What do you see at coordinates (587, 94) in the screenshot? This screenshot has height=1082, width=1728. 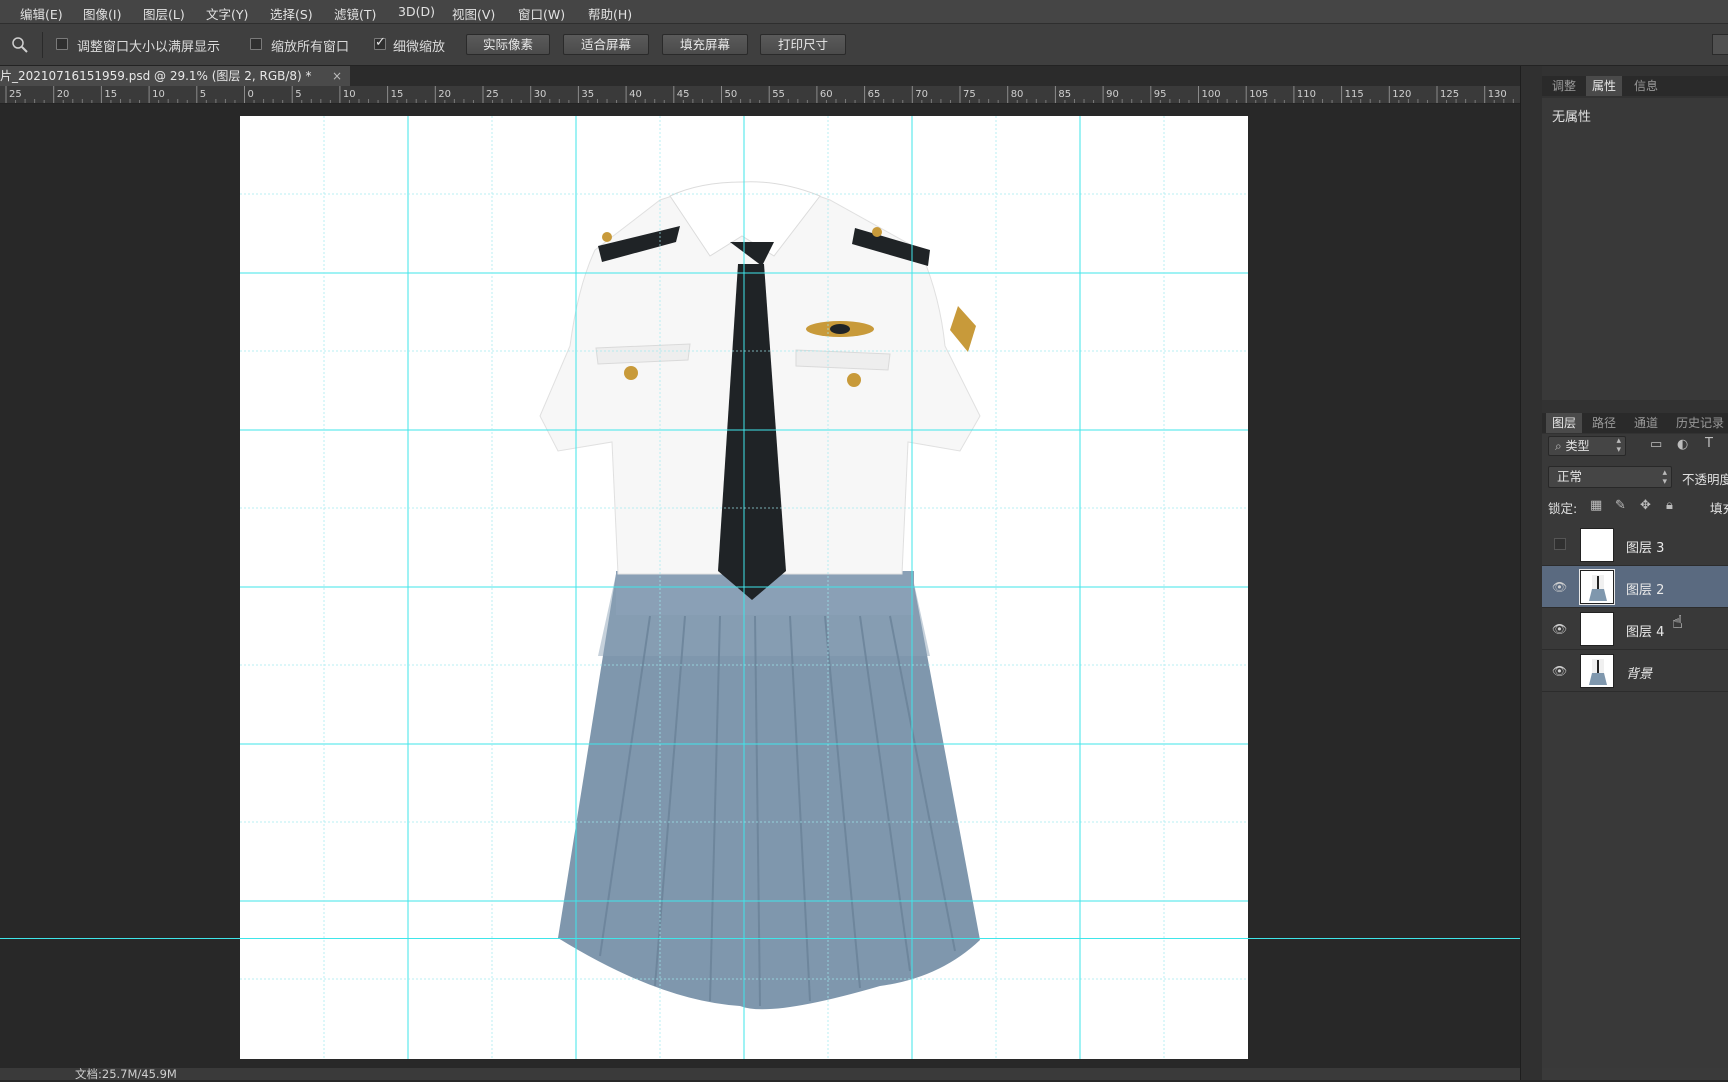 I see `ruler-label: 35` at bounding box center [587, 94].